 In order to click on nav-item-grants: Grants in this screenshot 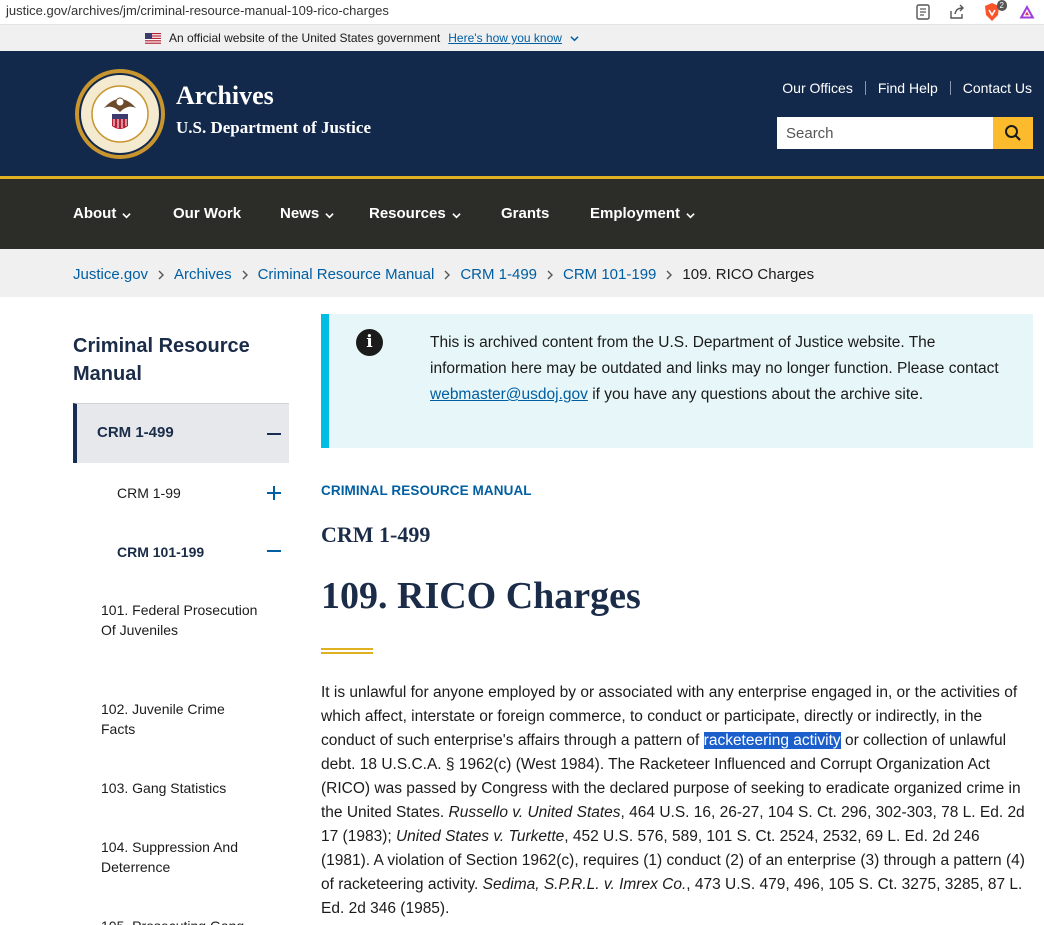, I will do `click(525, 213)`.